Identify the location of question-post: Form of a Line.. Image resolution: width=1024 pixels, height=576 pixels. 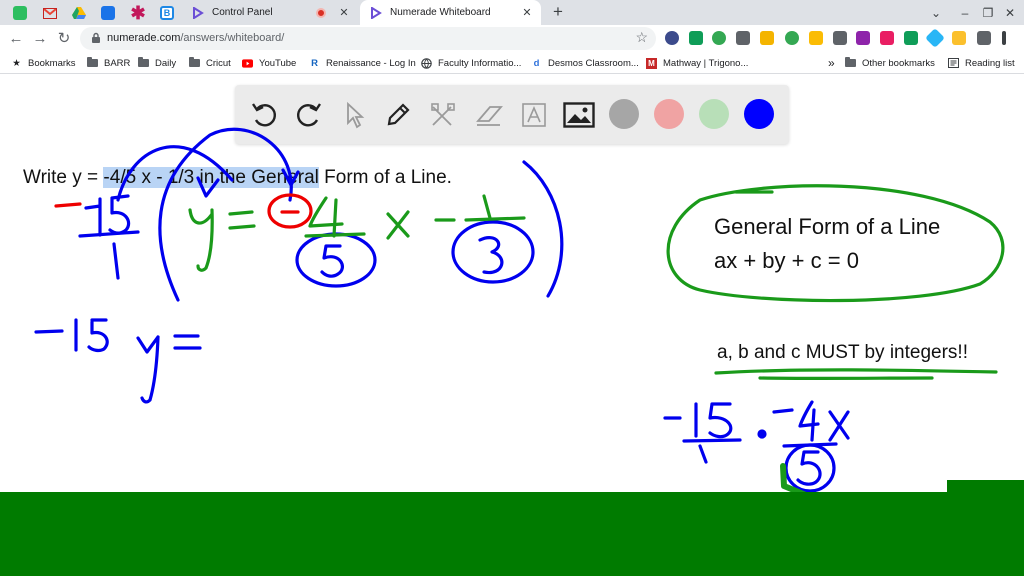
(385, 177).